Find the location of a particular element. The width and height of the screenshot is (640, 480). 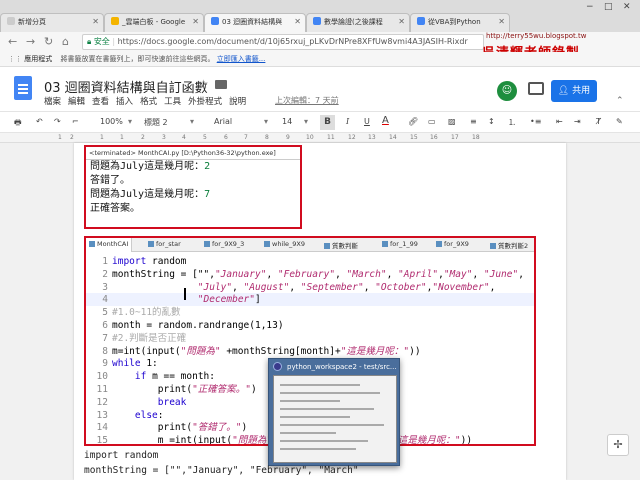

code-token: import is located at coordinates (129, 261).